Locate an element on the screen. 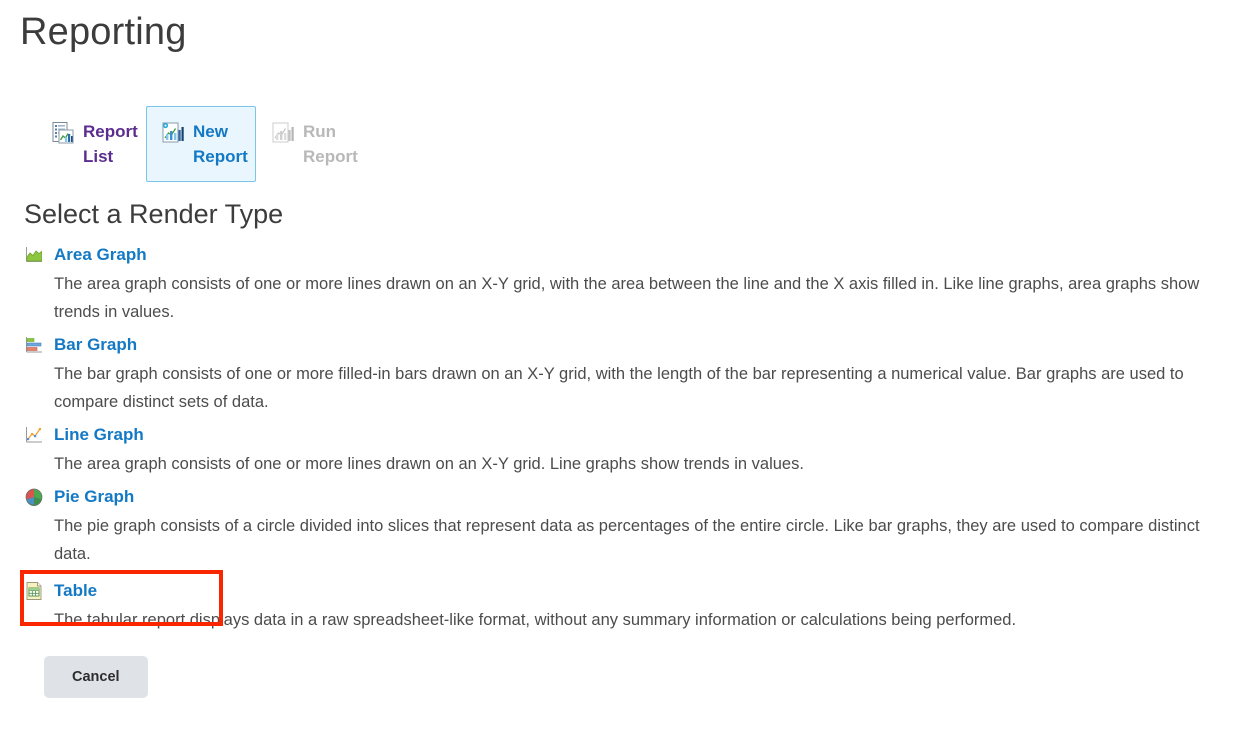 This screenshot has width=1250, height=745. section-heading: Select a Render Type is located at coordinates (154, 214).